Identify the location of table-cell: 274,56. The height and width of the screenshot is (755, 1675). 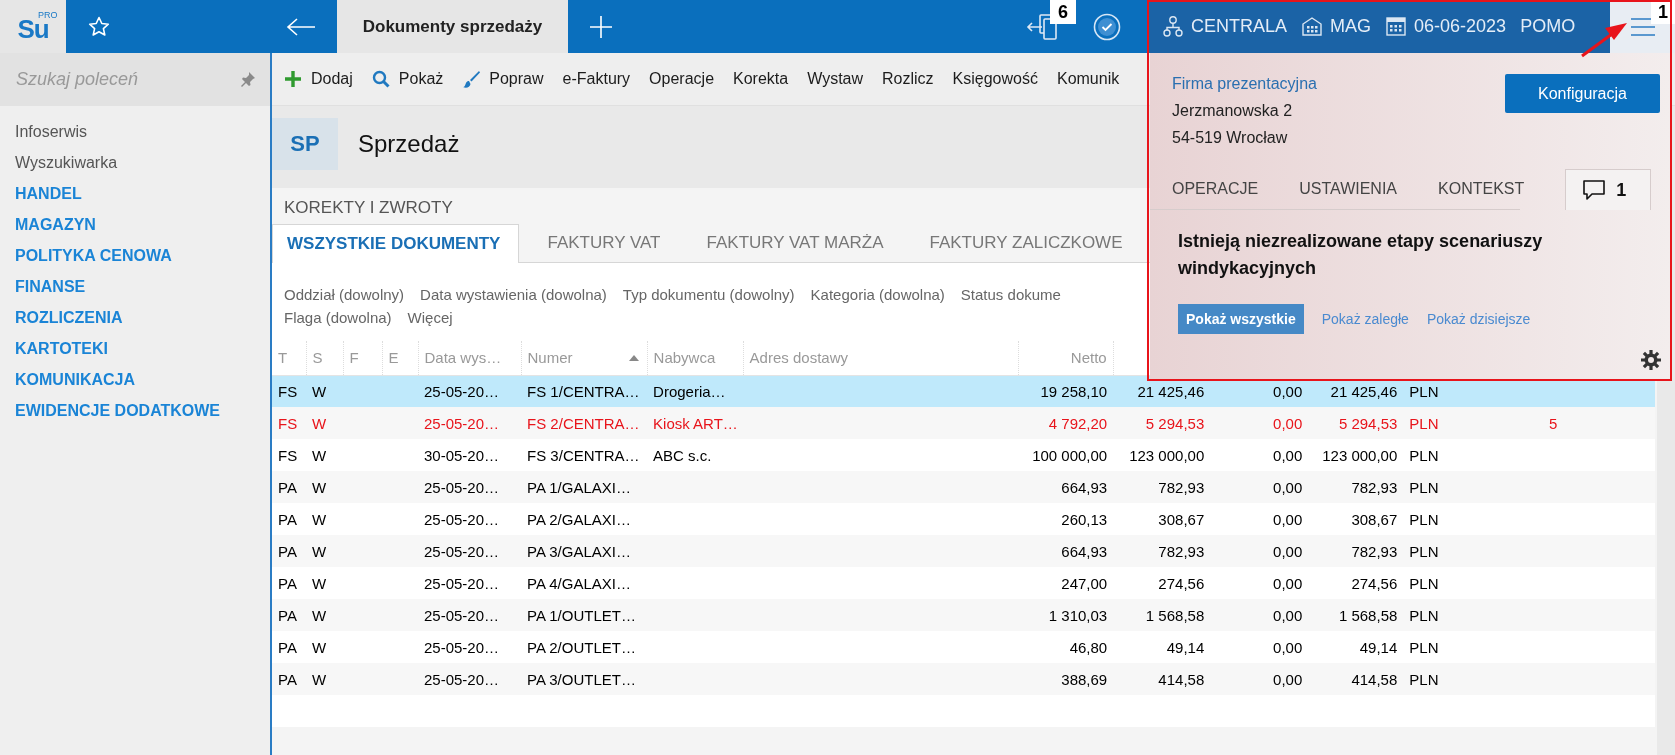
(1356, 583).